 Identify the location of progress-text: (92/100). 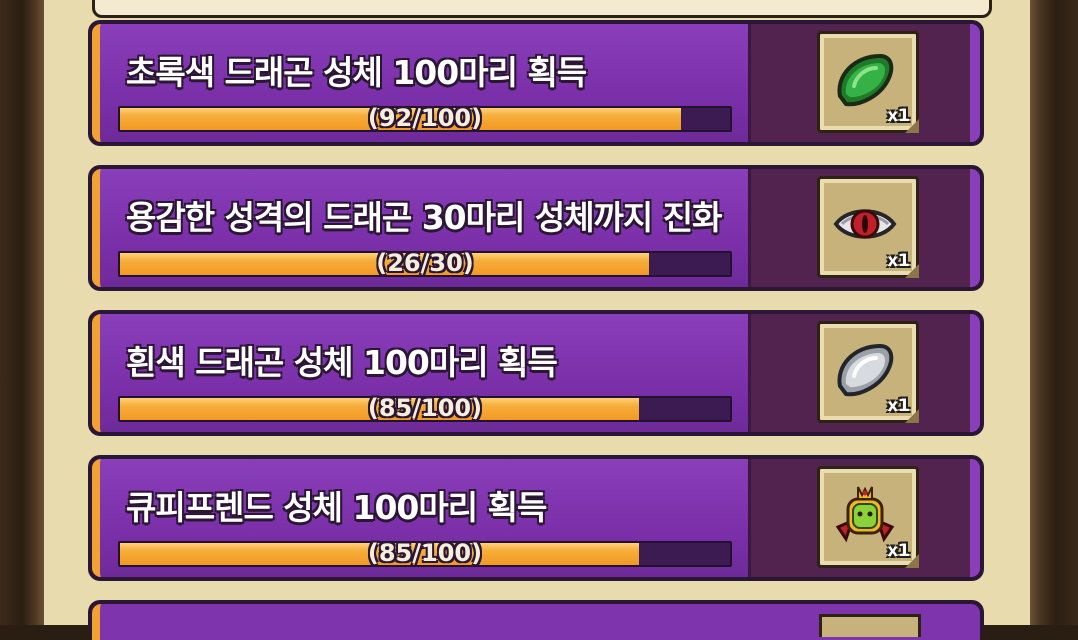
(425, 118).